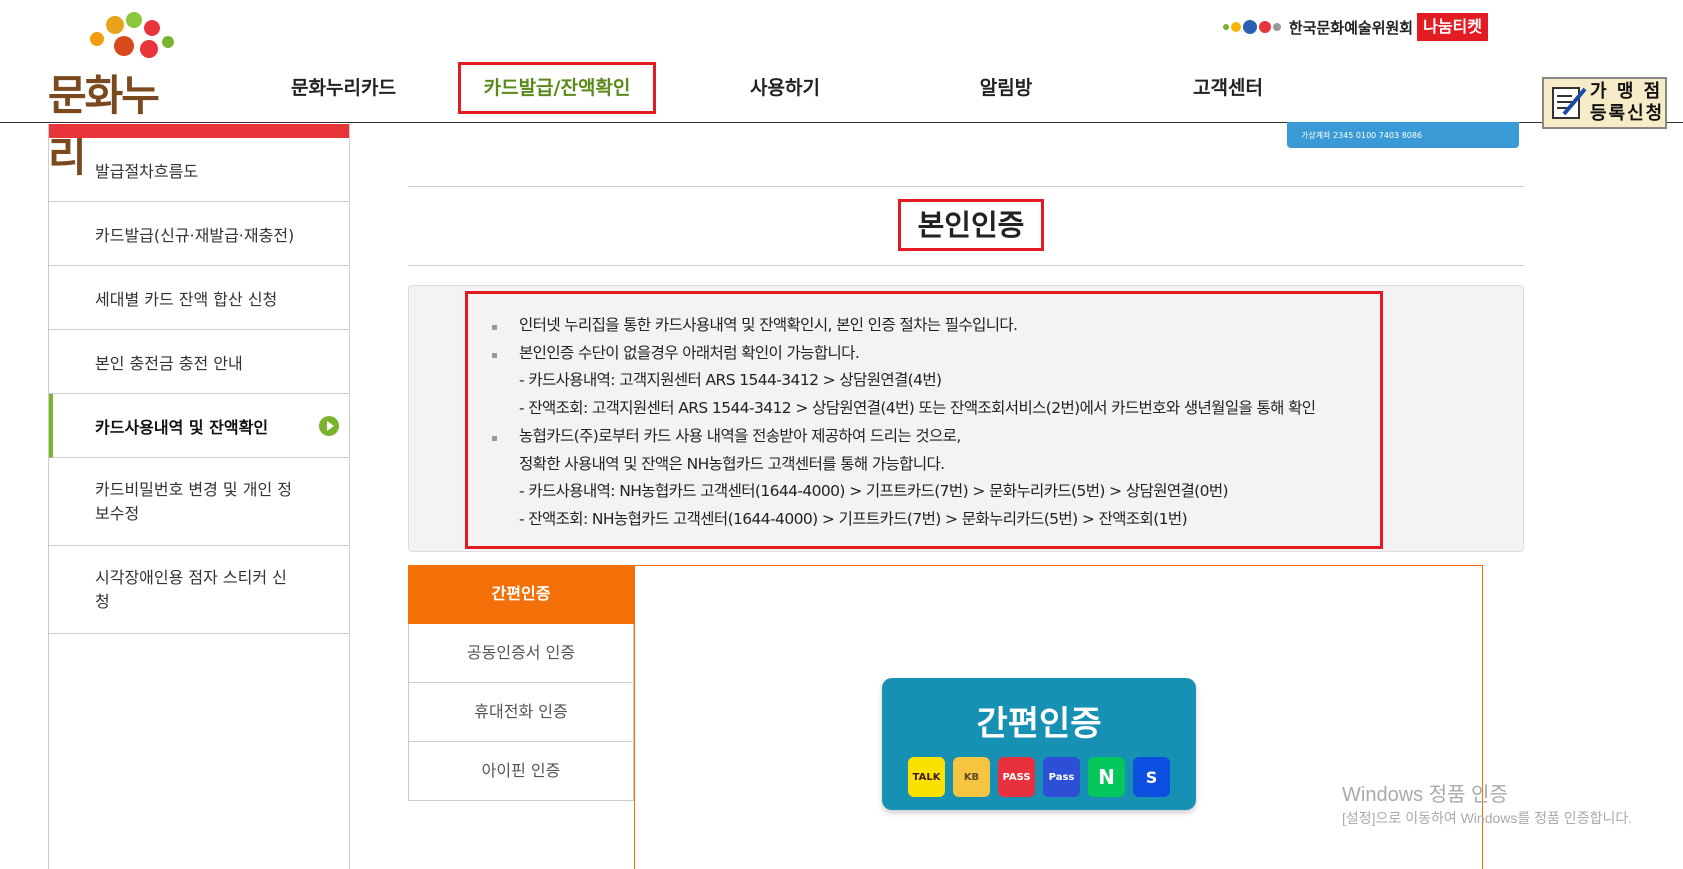  I want to click on banner-peek: 가상계좌 2345 0100 7403 8086, so click(1403, 135).